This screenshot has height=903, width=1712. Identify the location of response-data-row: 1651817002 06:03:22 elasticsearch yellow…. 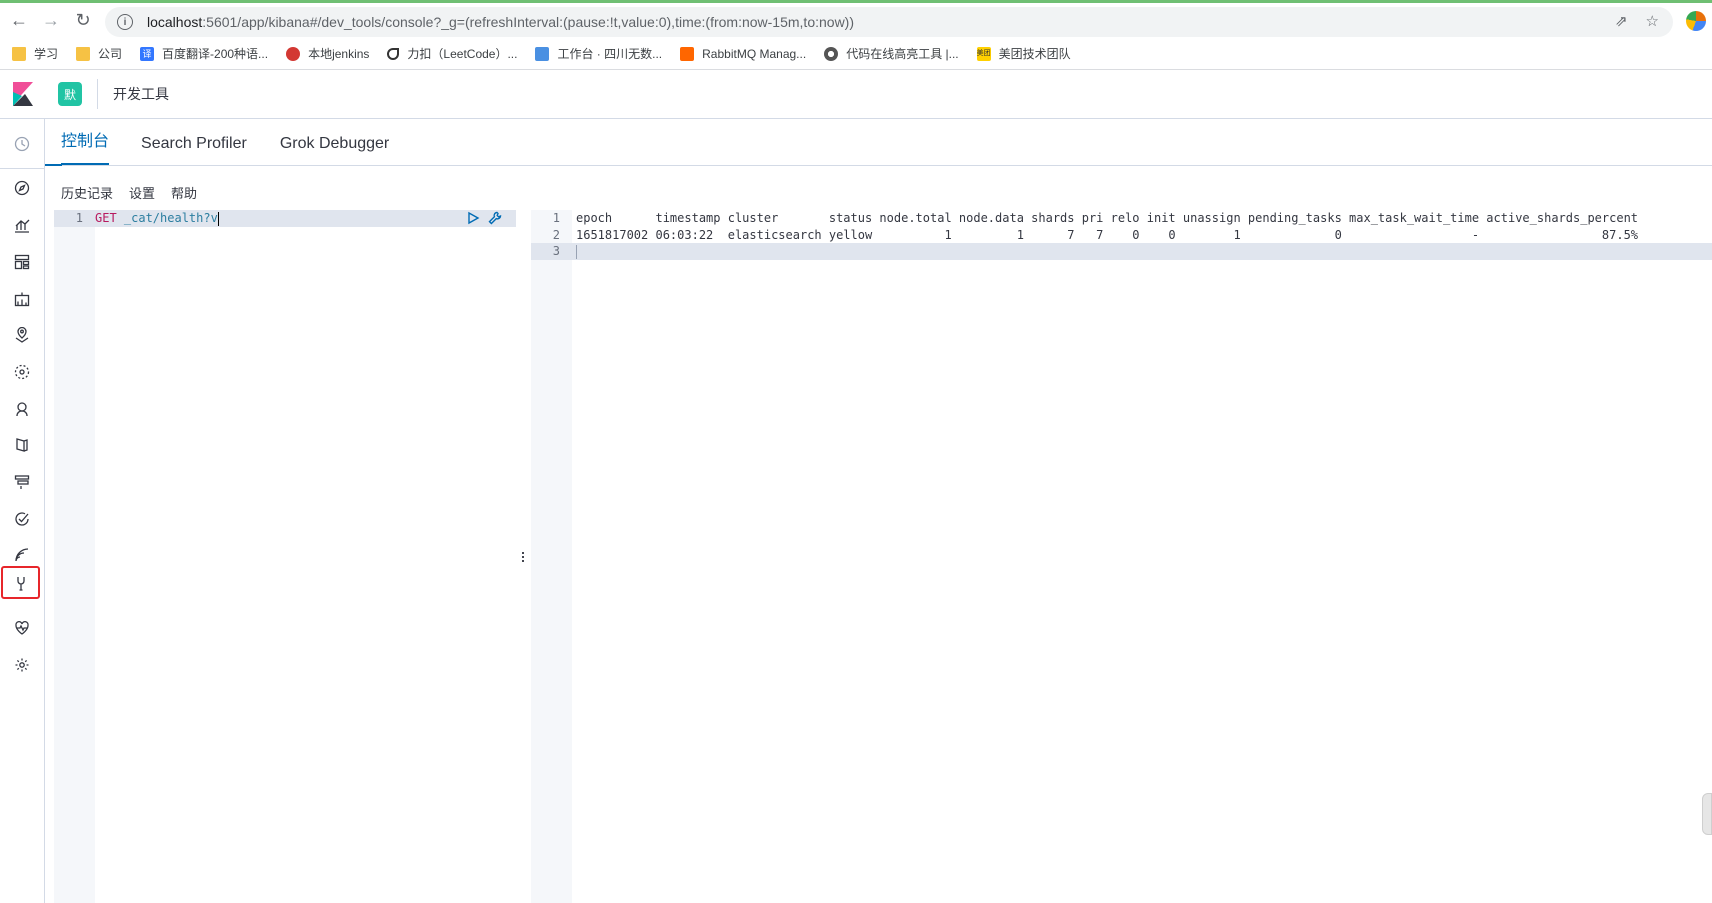
(1107, 234).